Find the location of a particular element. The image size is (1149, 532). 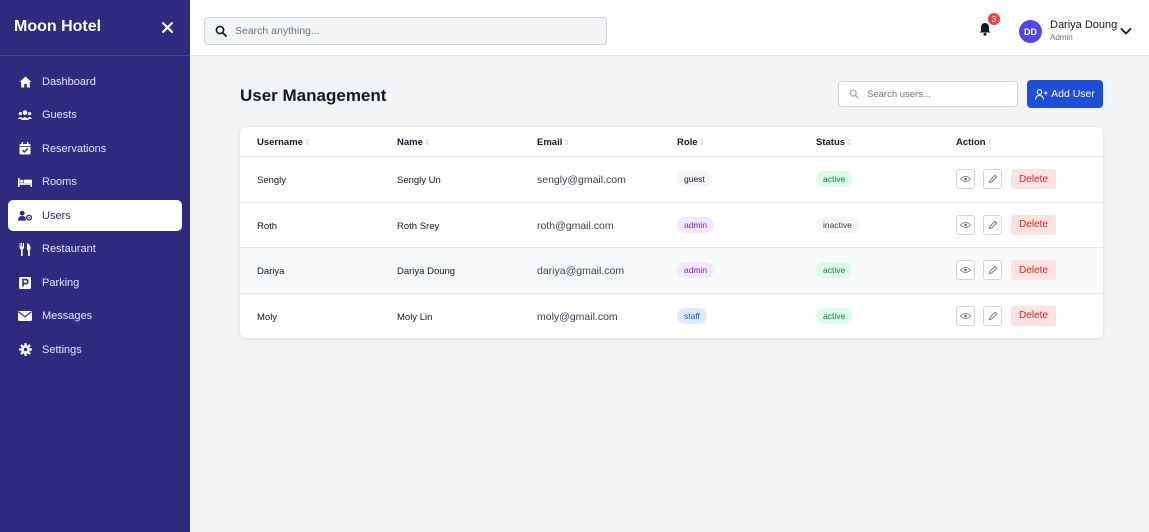

status-badge: inactive is located at coordinates (837, 224).